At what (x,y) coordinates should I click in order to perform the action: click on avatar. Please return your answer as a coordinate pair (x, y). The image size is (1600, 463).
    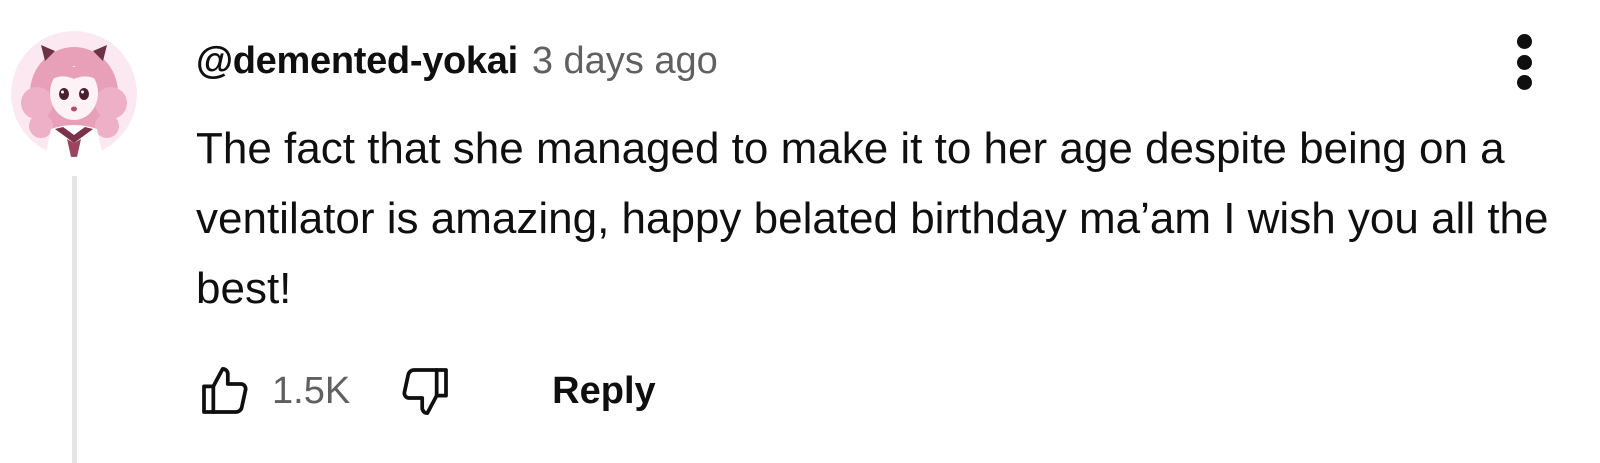
    Looking at the image, I should click on (74, 94).